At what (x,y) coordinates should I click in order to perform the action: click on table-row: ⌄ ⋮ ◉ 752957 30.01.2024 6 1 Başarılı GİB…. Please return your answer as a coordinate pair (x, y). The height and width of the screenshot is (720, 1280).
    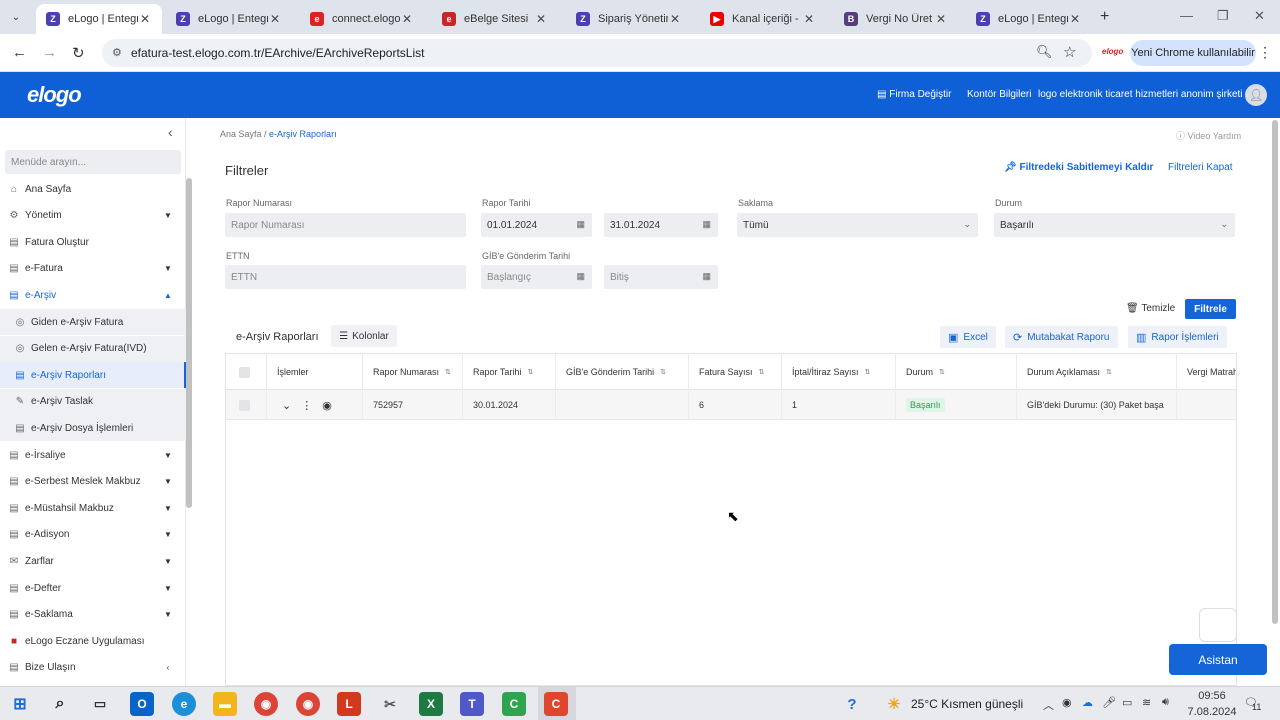
    Looking at the image, I should click on (731, 405).